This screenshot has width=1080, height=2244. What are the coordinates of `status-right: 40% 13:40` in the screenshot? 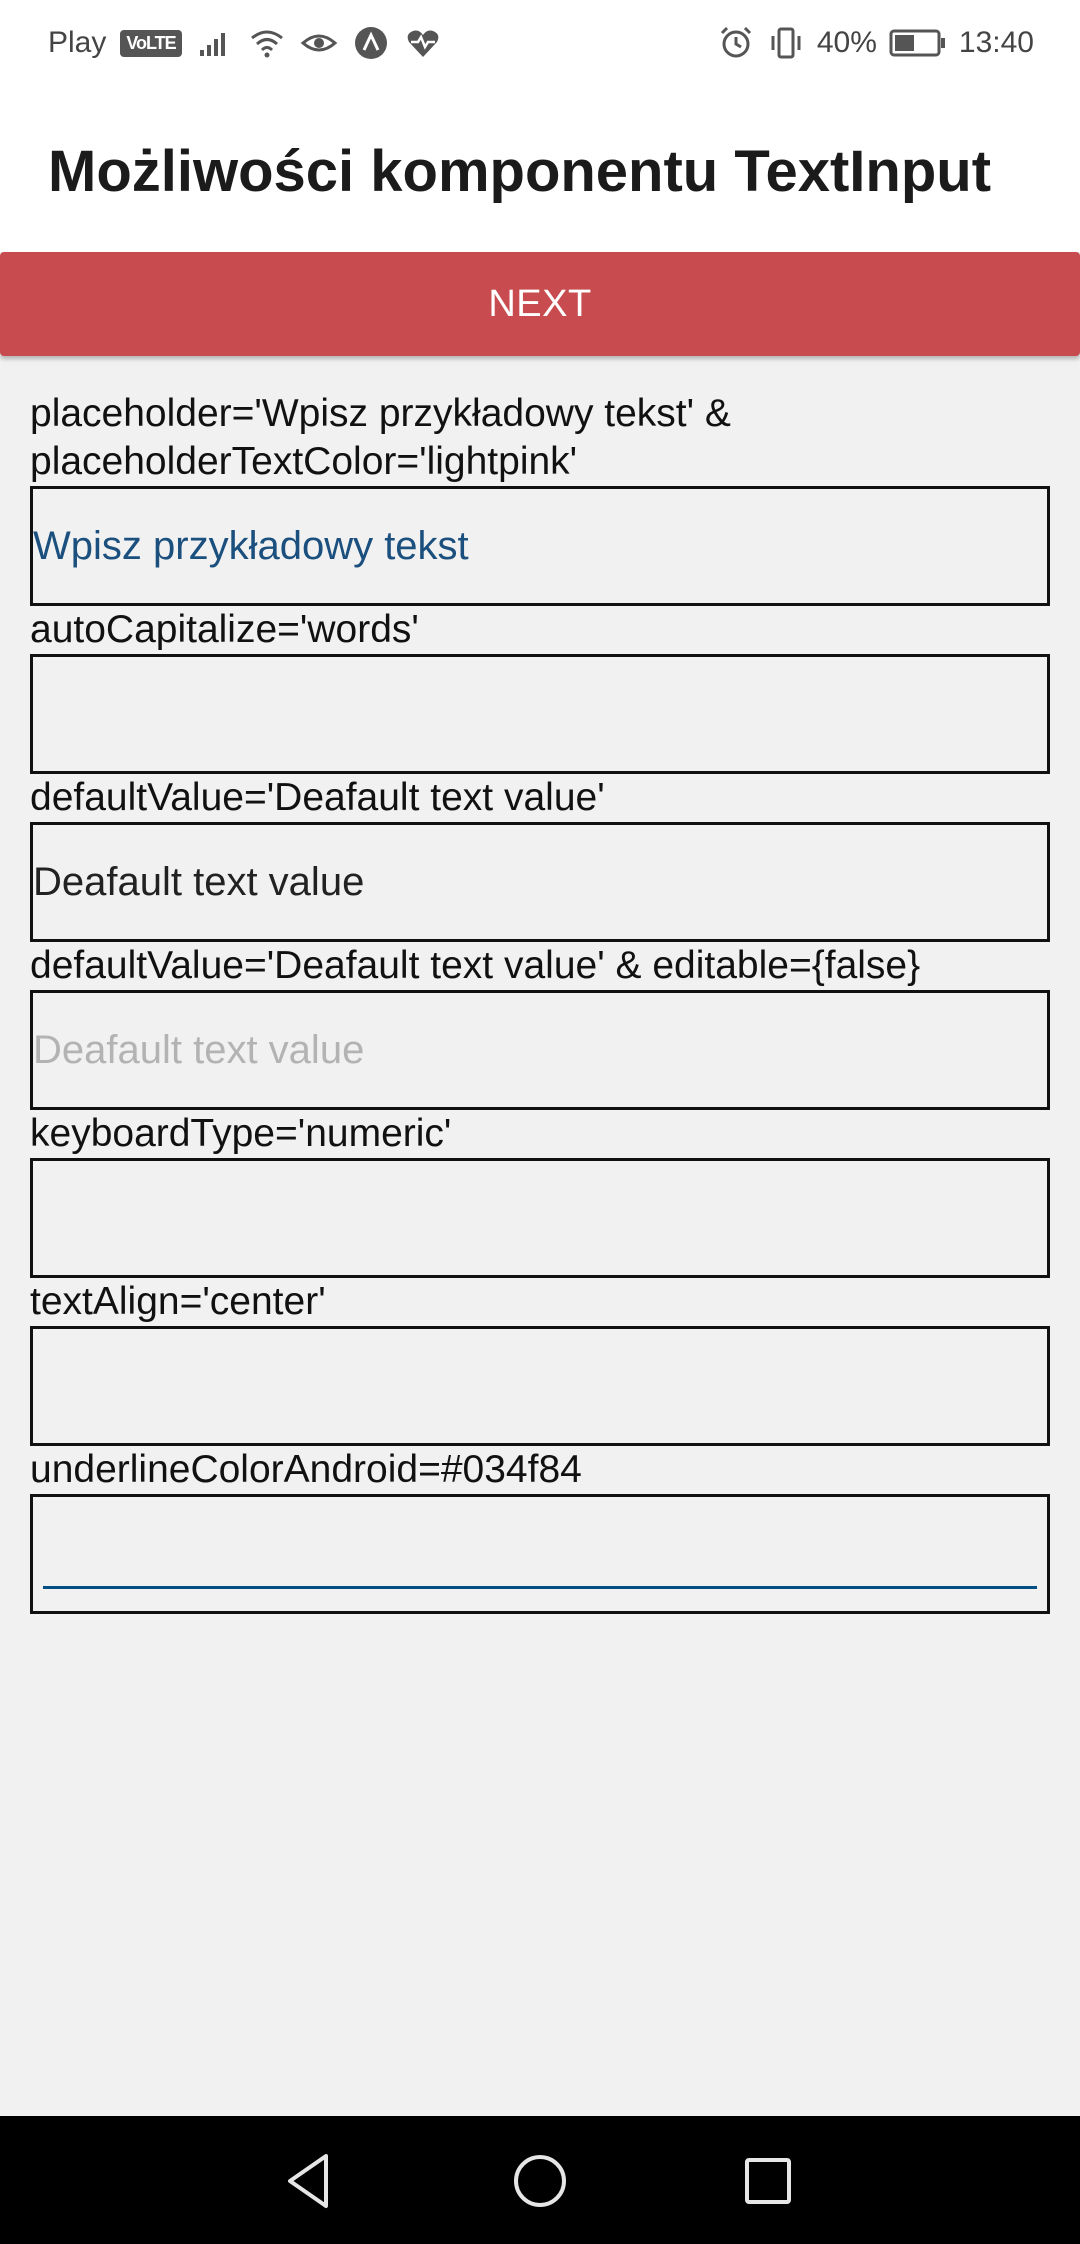 It's located at (875, 43).